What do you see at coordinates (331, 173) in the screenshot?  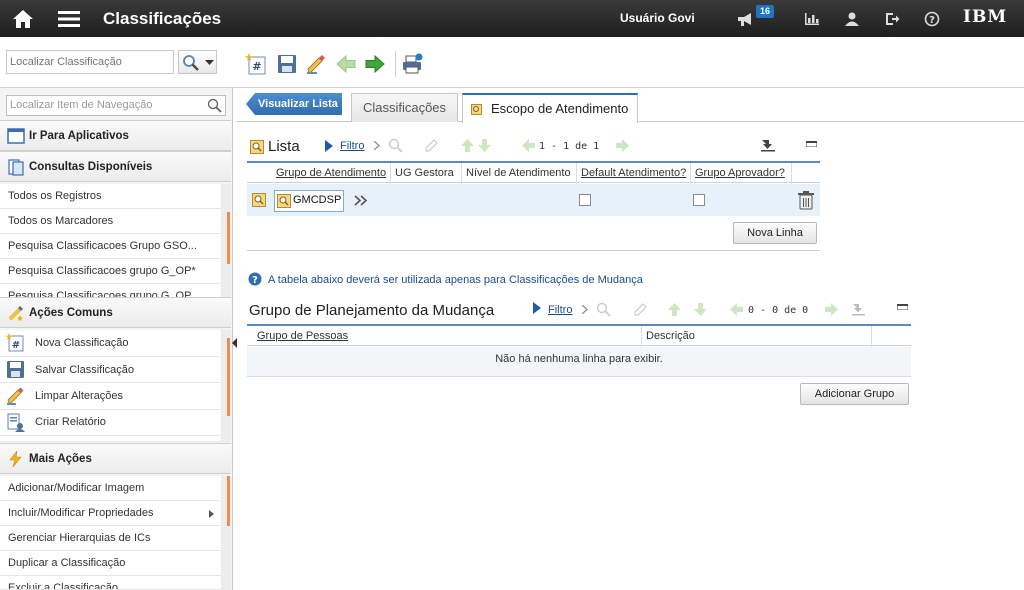 I see `column-header: Grupo de Atendimento` at bounding box center [331, 173].